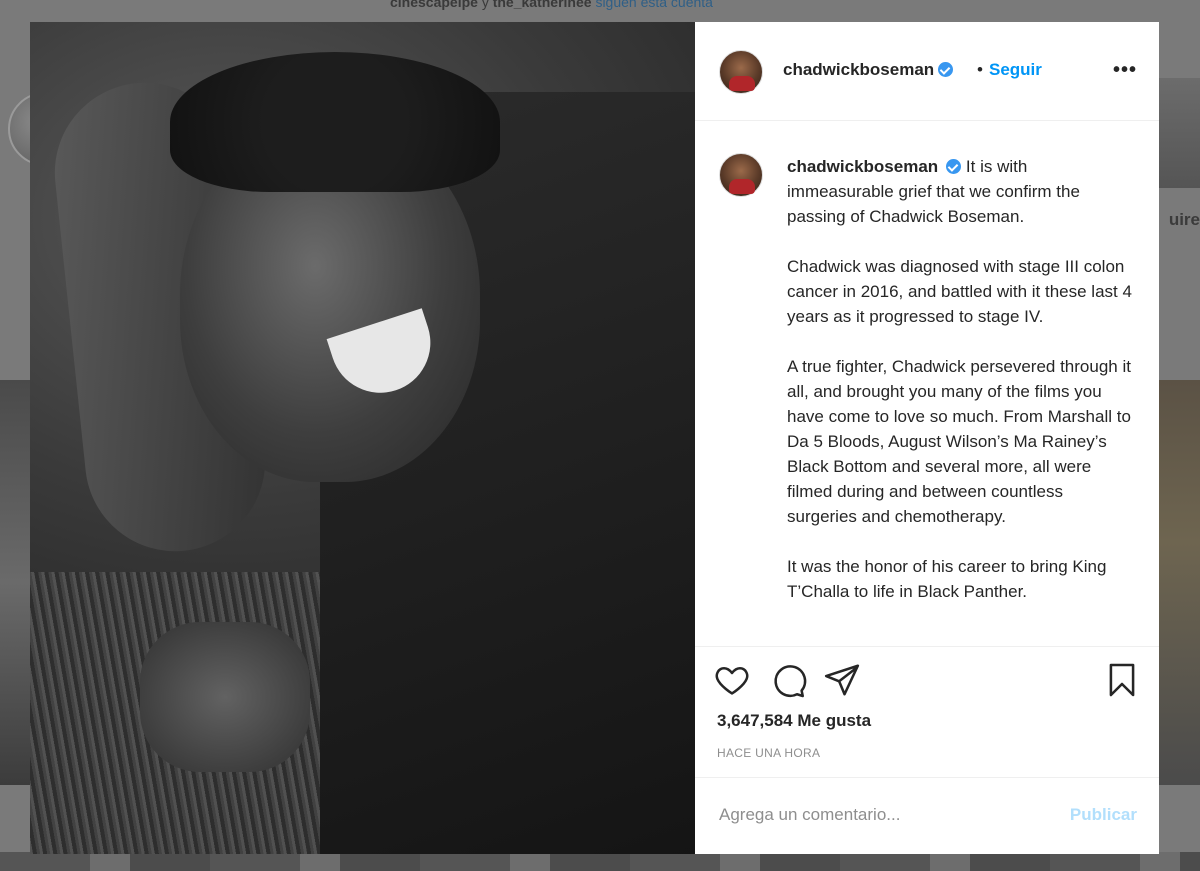 The image size is (1200, 871). I want to click on caption-username: chadwickboseman, so click(862, 166).